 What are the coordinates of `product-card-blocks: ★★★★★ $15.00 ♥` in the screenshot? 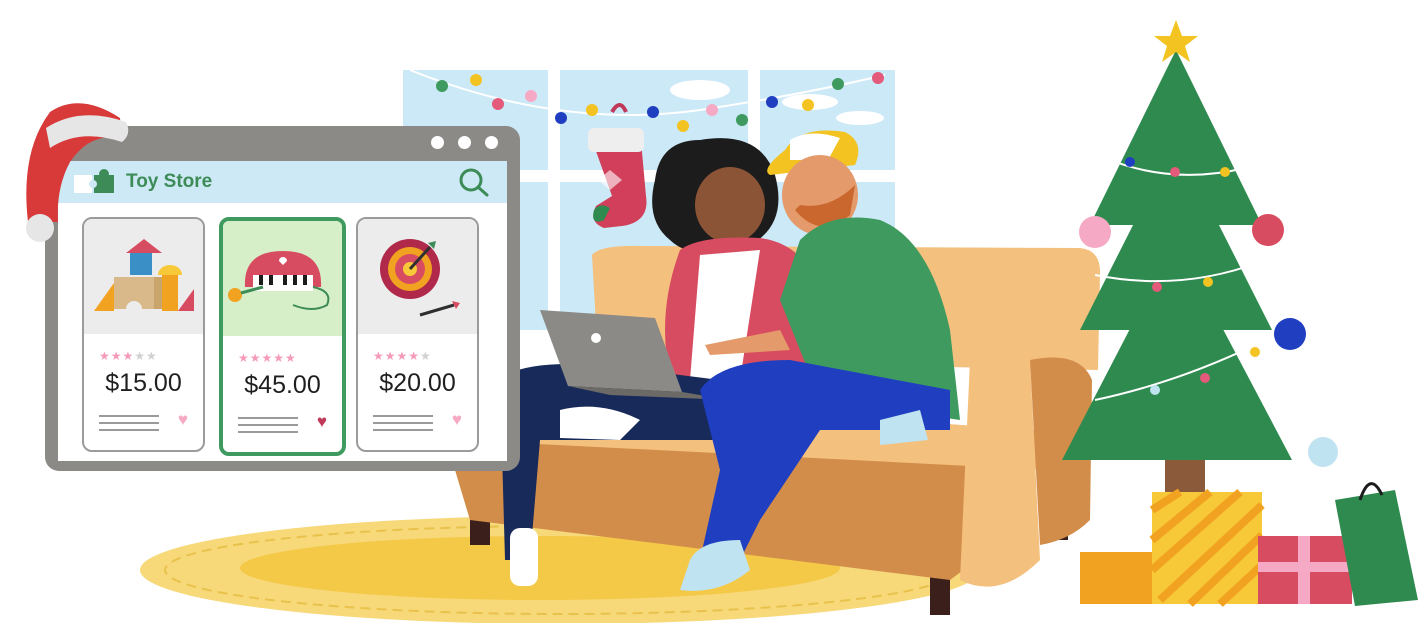 It's located at (143, 334).